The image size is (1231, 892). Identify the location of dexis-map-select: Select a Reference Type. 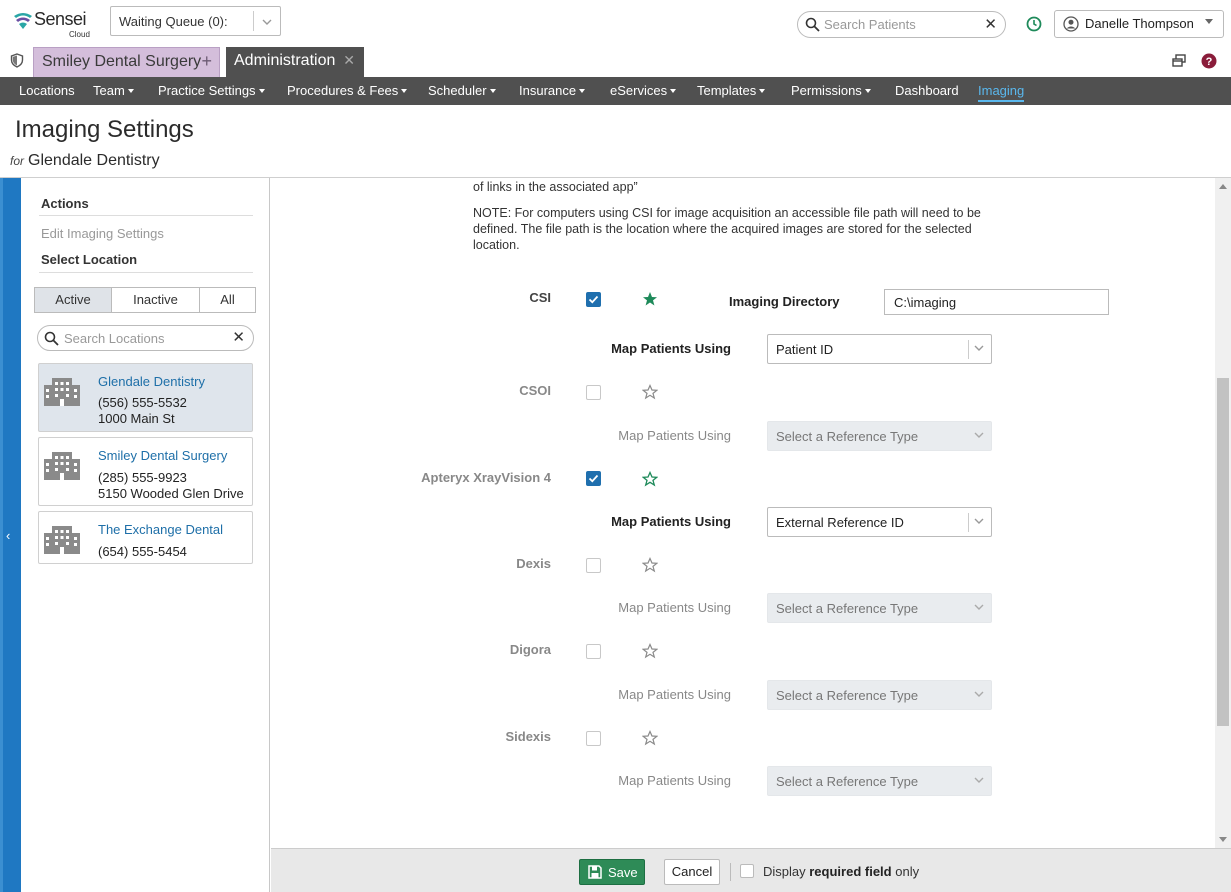
(879, 608).